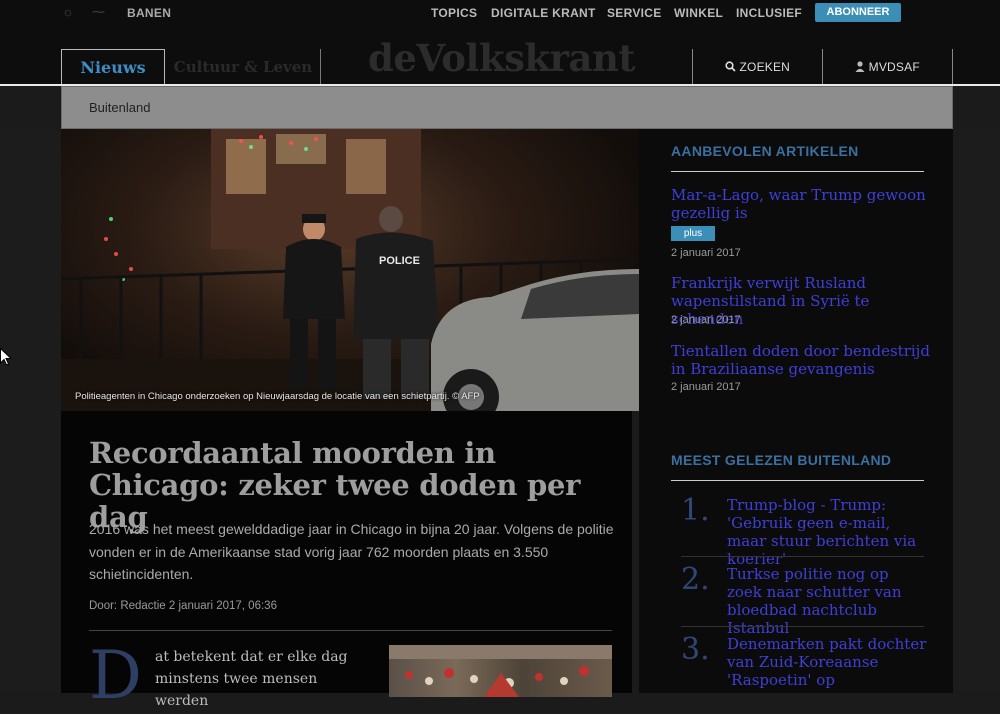 The width and height of the screenshot is (1000, 714). What do you see at coordinates (149, 13) in the screenshot?
I see `banen-link: BANEN` at bounding box center [149, 13].